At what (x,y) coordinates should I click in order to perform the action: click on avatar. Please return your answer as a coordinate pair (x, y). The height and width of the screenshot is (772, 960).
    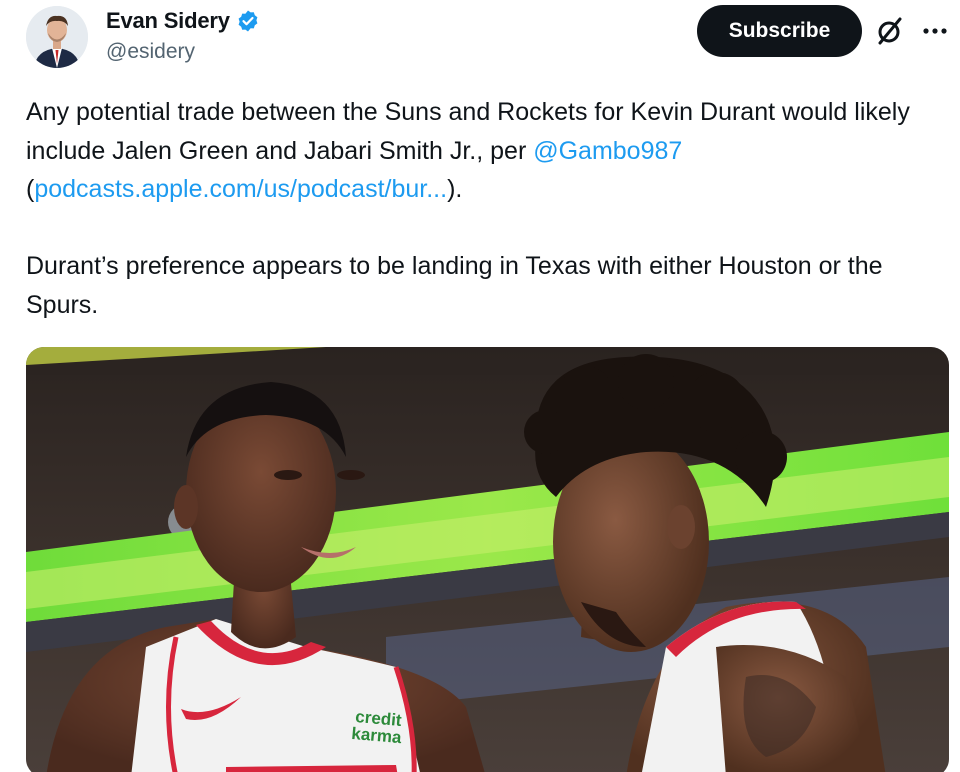
    Looking at the image, I should click on (57, 37).